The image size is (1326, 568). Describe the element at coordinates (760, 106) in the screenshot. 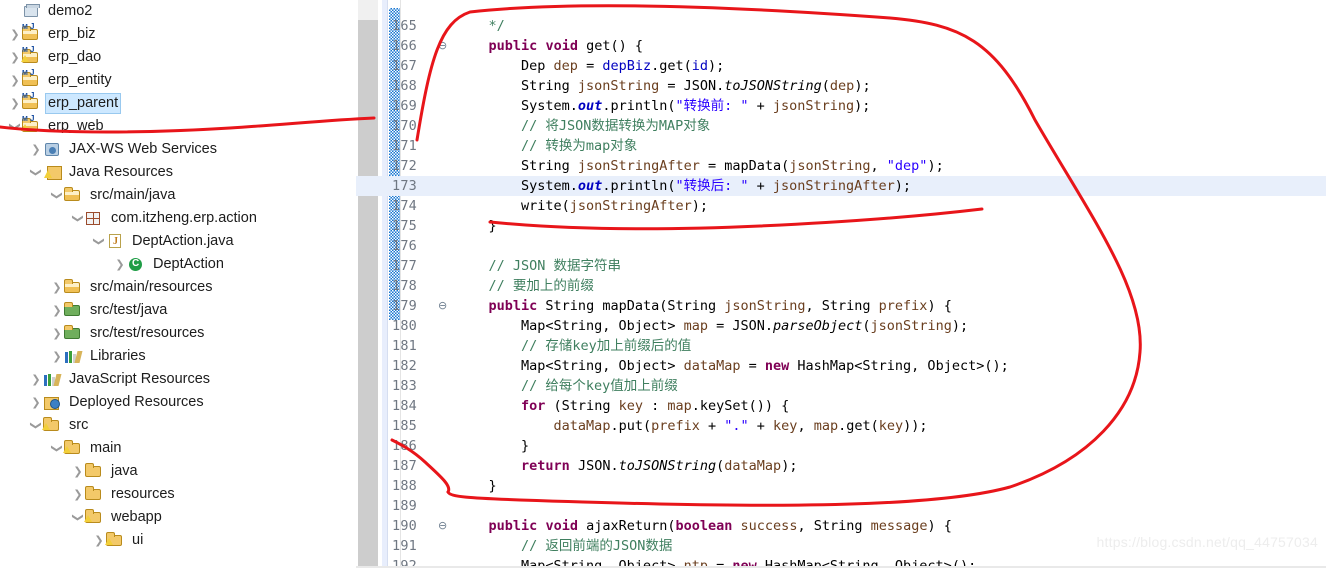

I see `code-token-pln: +` at that location.